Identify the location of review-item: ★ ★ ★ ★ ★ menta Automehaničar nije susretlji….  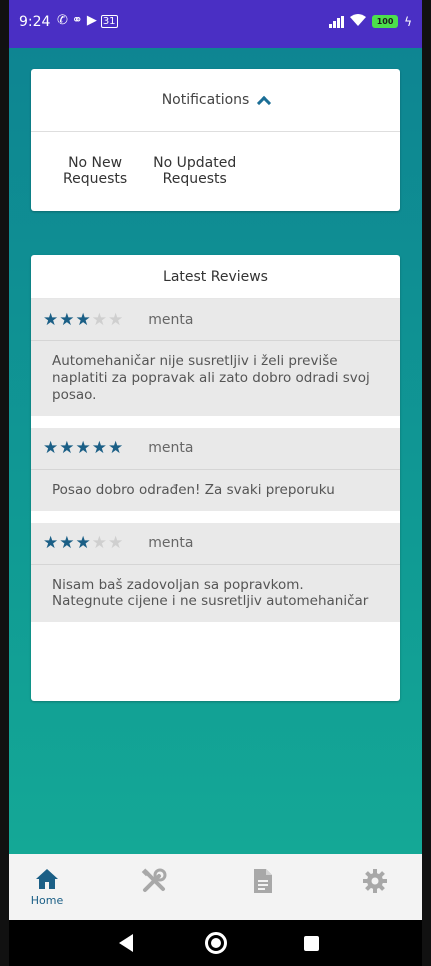
(215, 357).